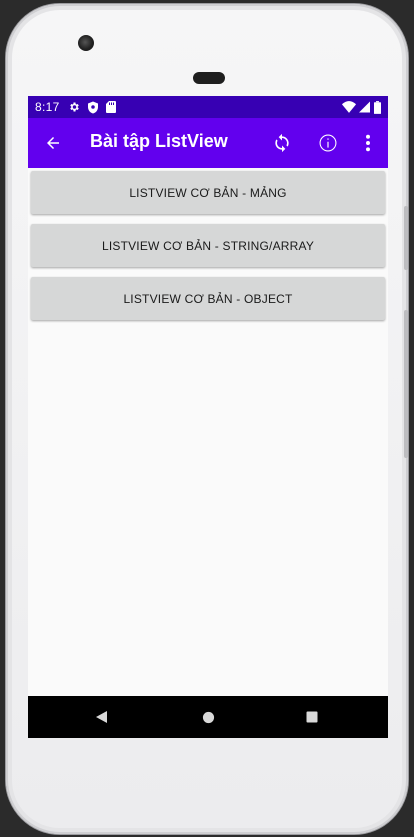 The height and width of the screenshot is (837, 414). I want to click on back-arrow-icon, so click(53, 143).